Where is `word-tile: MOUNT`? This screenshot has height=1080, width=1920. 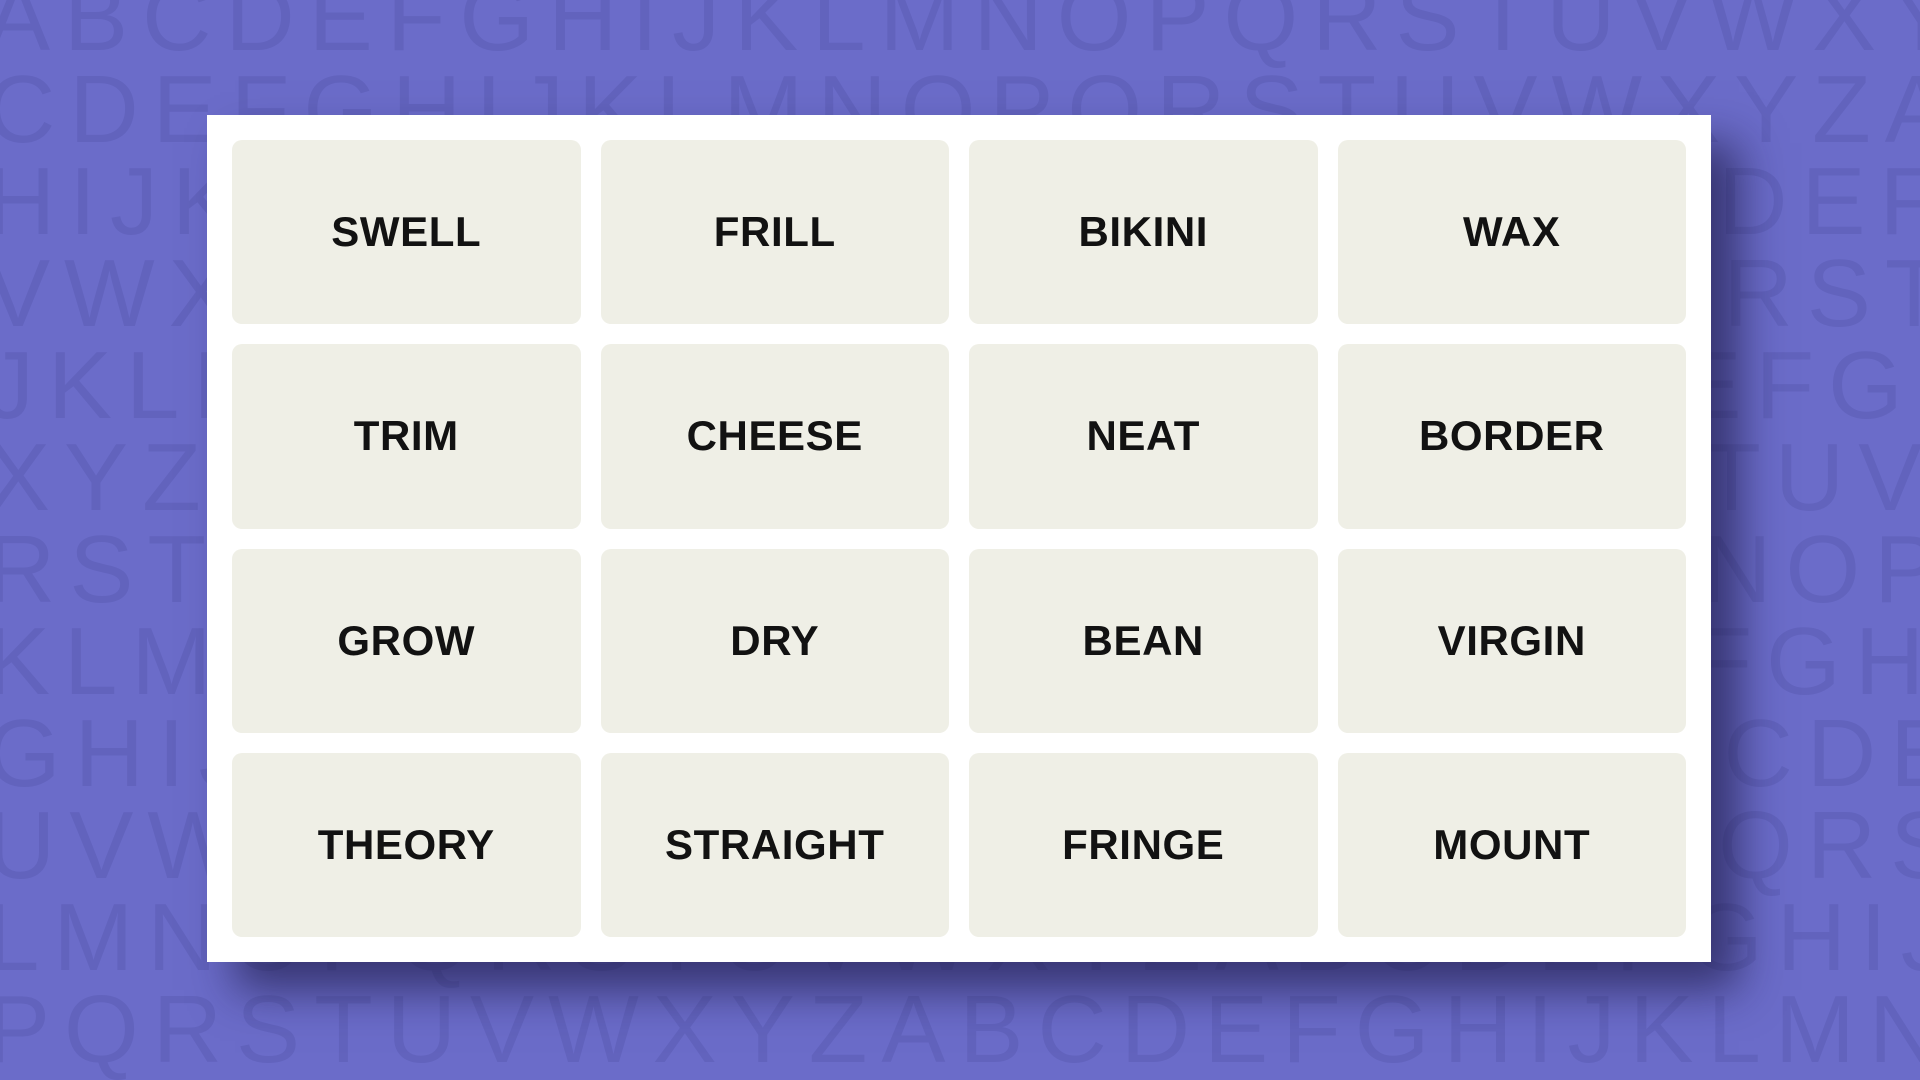 word-tile: MOUNT is located at coordinates (1511, 844).